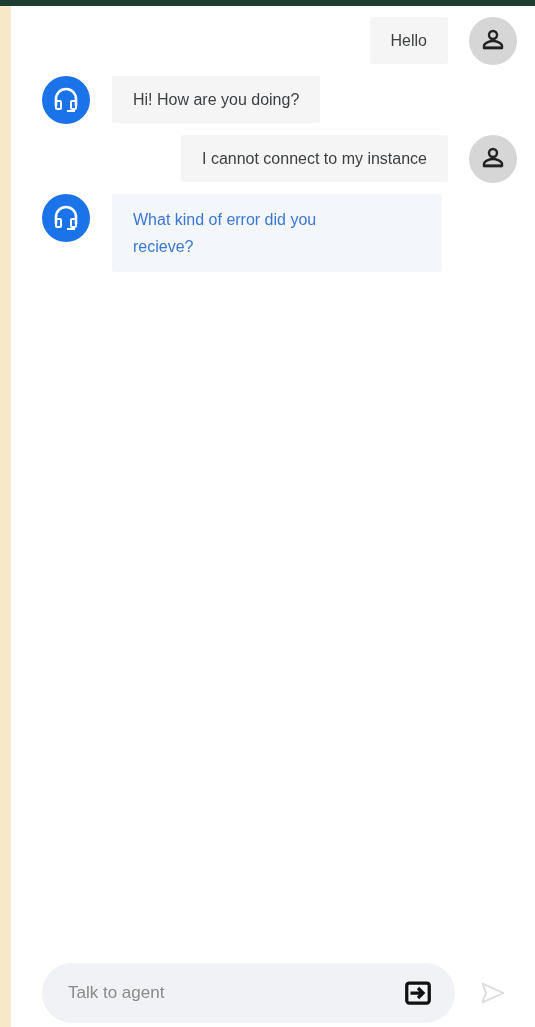 Image resolution: width=535 pixels, height=1027 pixels. Describe the element at coordinates (418, 993) in the screenshot. I see `enter-icon` at that location.